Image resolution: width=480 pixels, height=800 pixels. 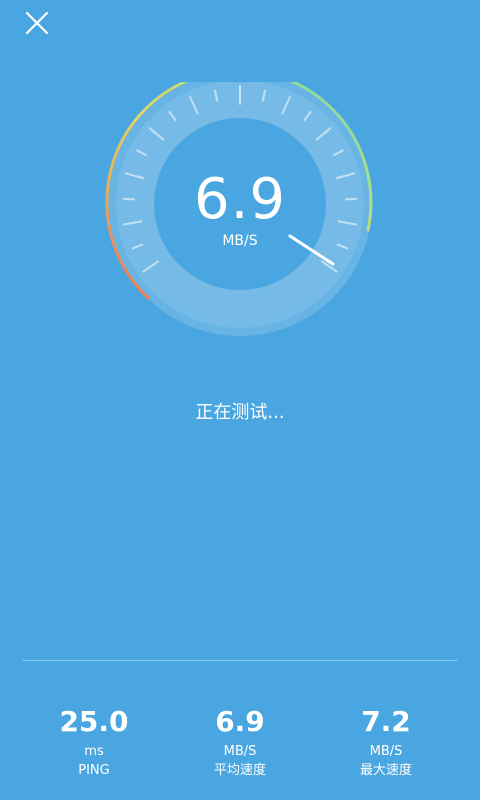 I want to click on stats-row: 25.0 ms PING 6.9 MB/S 平均速度 7.2 MB/S 最大速度, so click(x=240, y=750).